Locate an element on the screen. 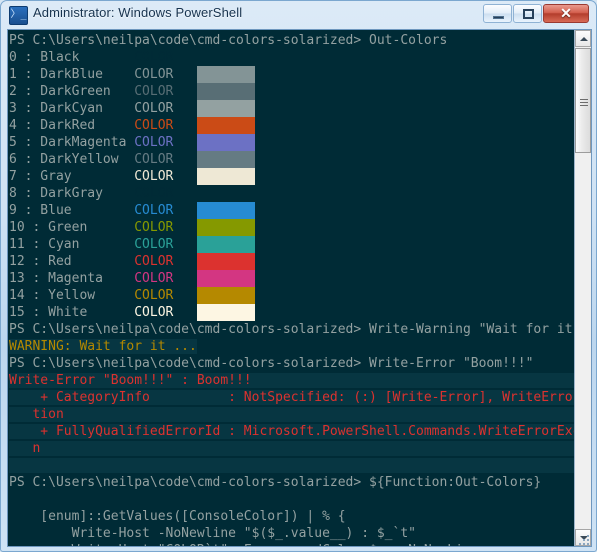 The width and height of the screenshot is (597, 552). color-row: 4 : DarkRed COLOR is located at coordinates (291, 125).